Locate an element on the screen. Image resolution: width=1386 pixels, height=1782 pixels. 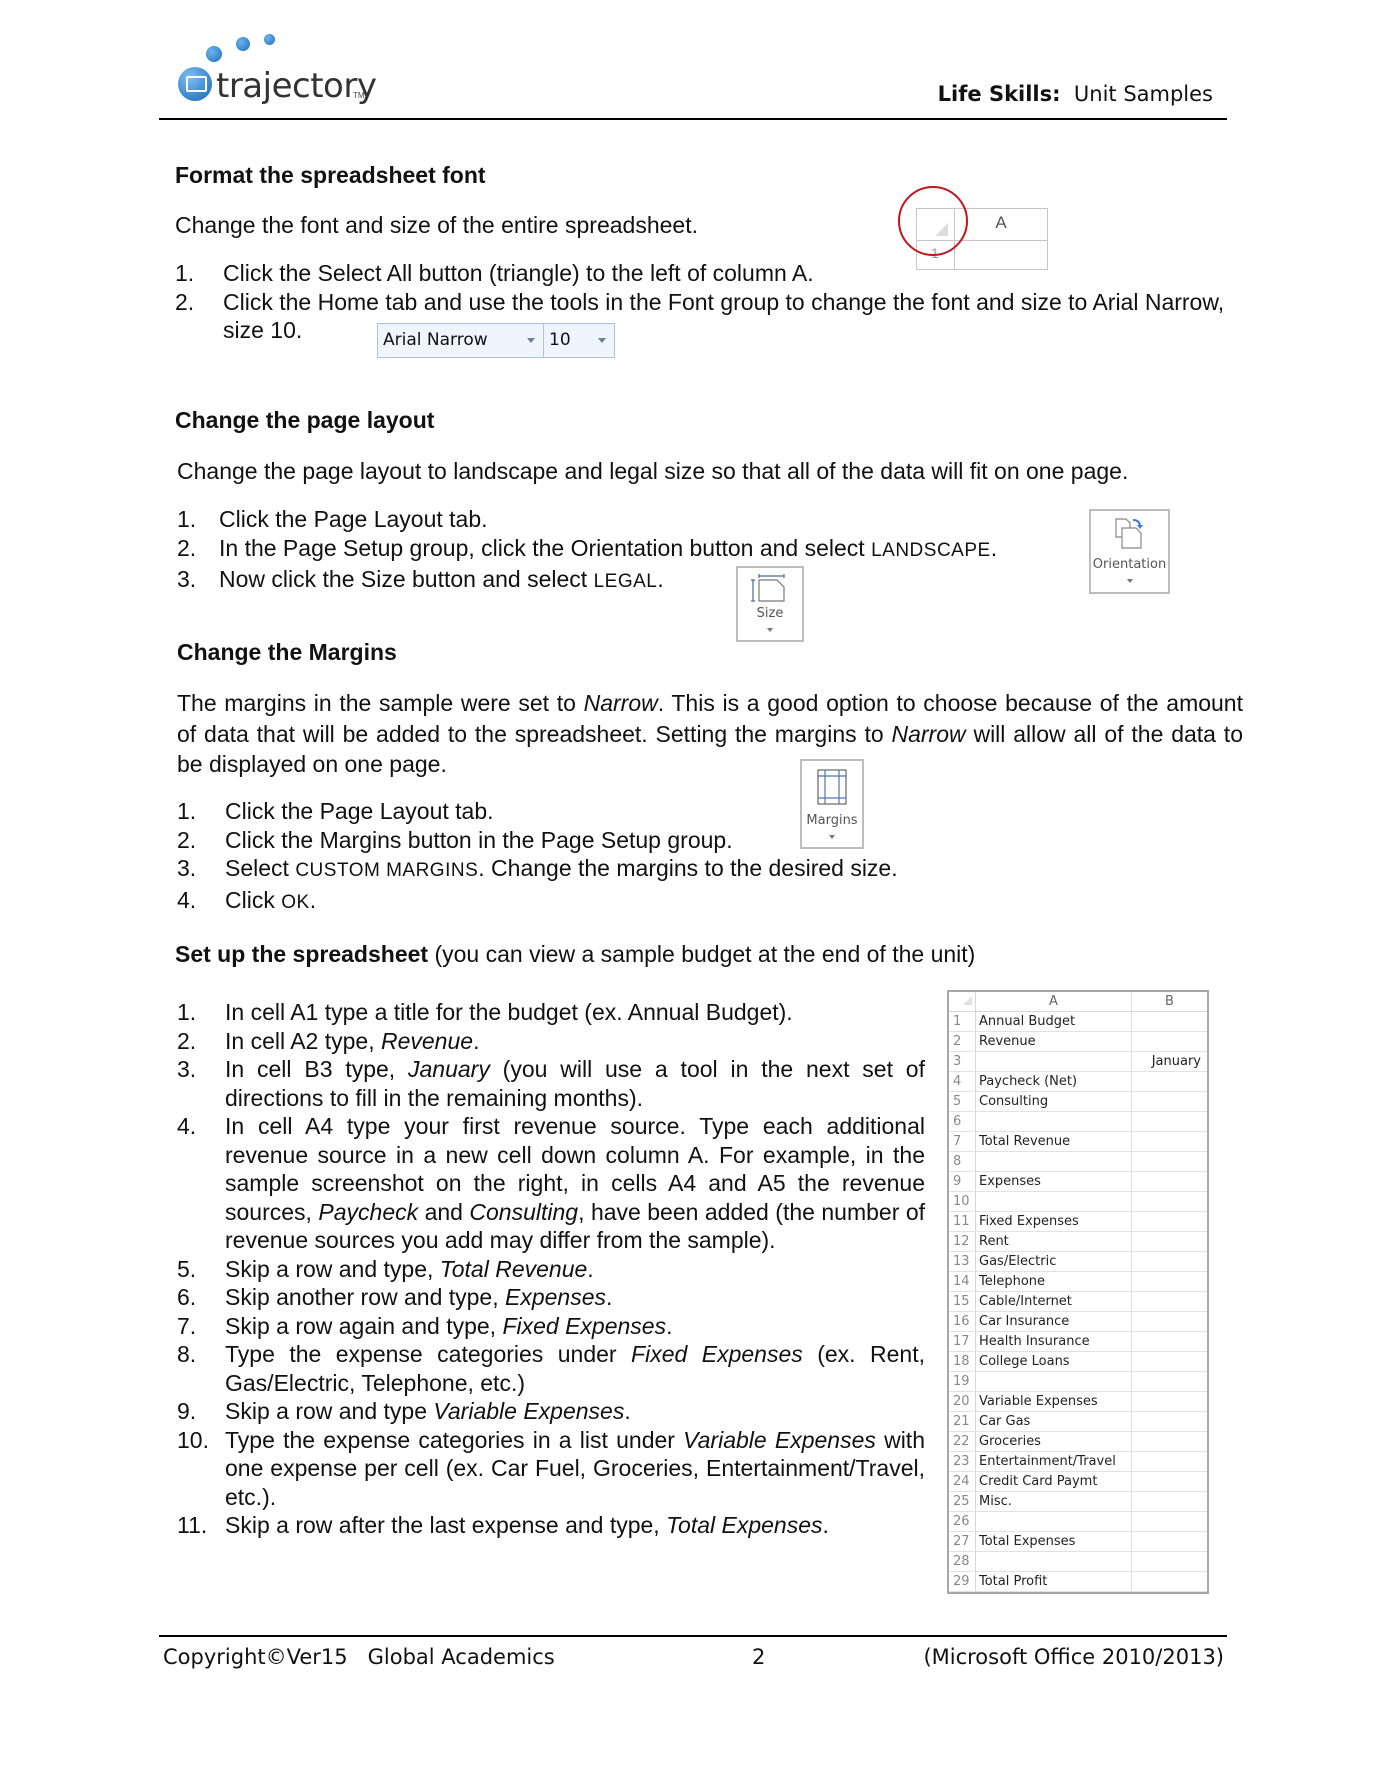
sheet-row: 10 is located at coordinates (1078, 1201).